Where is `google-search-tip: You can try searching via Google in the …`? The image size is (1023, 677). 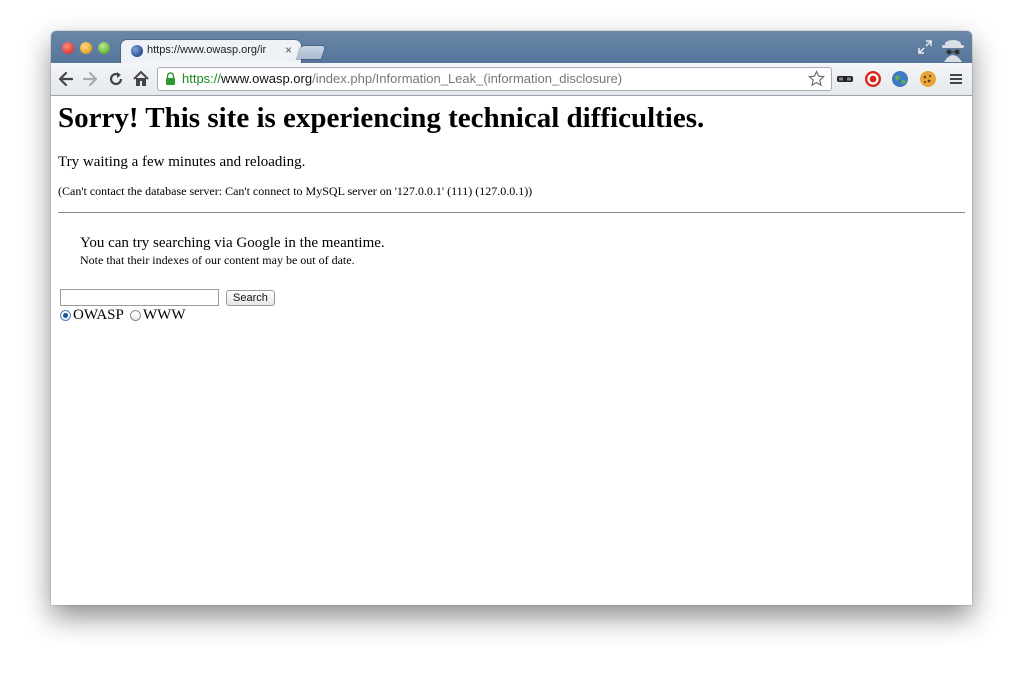
google-search-tip: You can try searching via Google in the … is located at coordinates (232, 243).